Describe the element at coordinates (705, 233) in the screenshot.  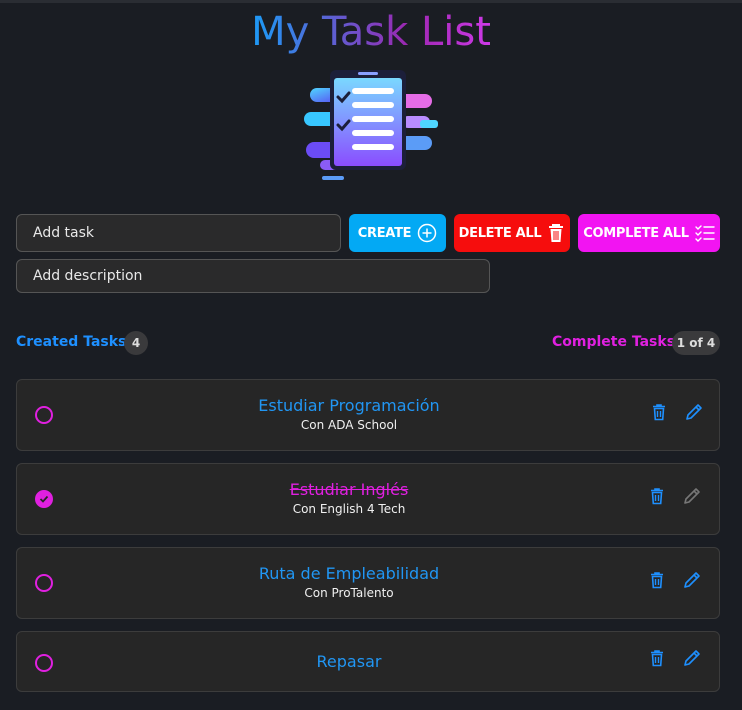
I see `checklist-icon` at that location.